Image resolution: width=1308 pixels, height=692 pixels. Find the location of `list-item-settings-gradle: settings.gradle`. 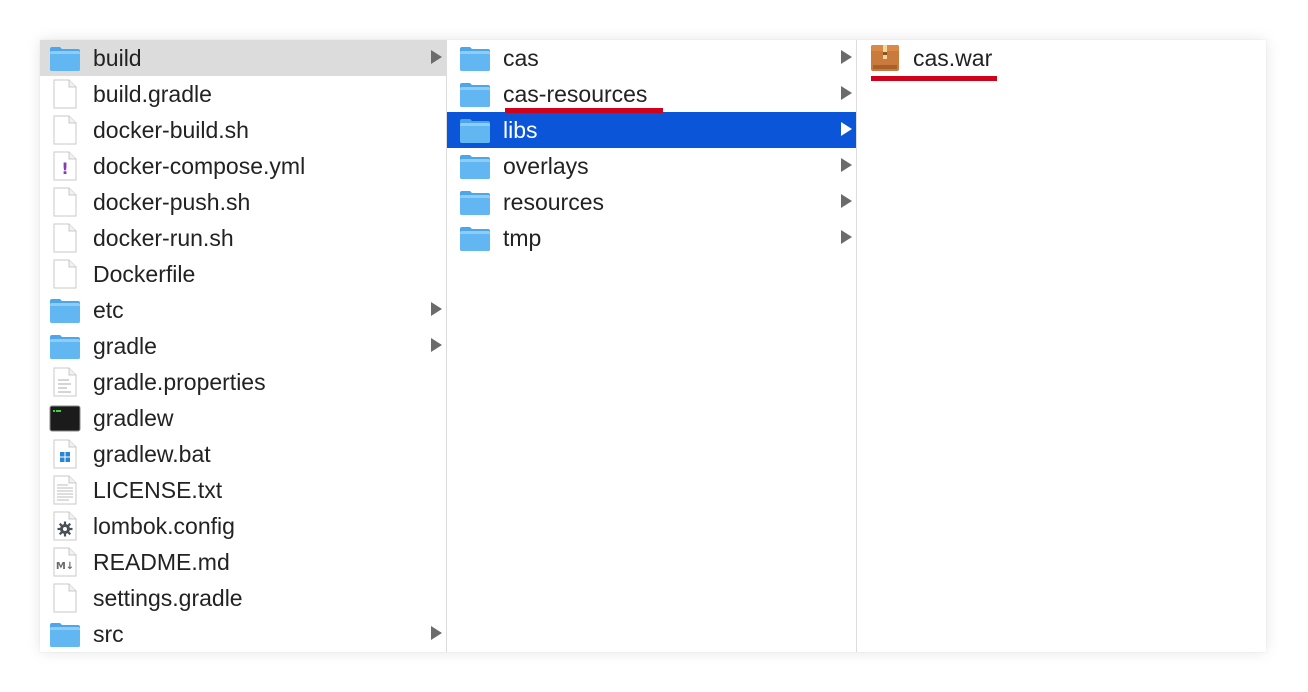

list-item-settings-gradle: settings.gradle is located at coordinates (243, 598).